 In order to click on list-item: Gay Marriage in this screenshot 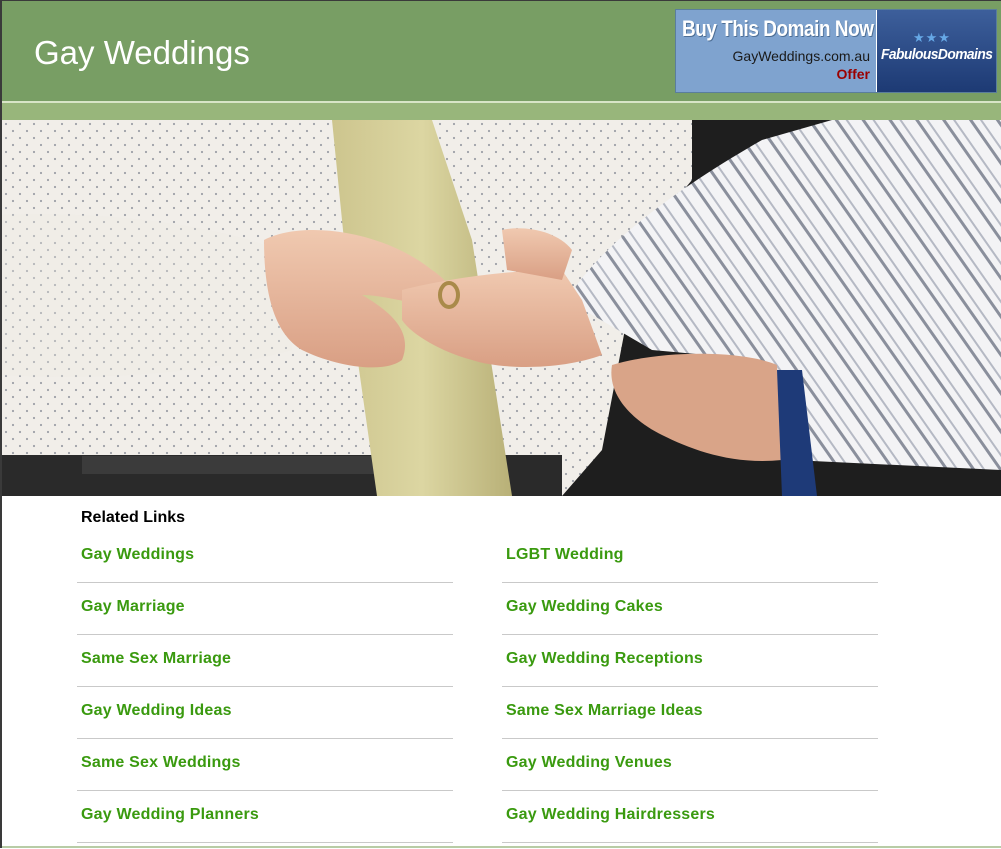, I will do `click(265, 609)`.